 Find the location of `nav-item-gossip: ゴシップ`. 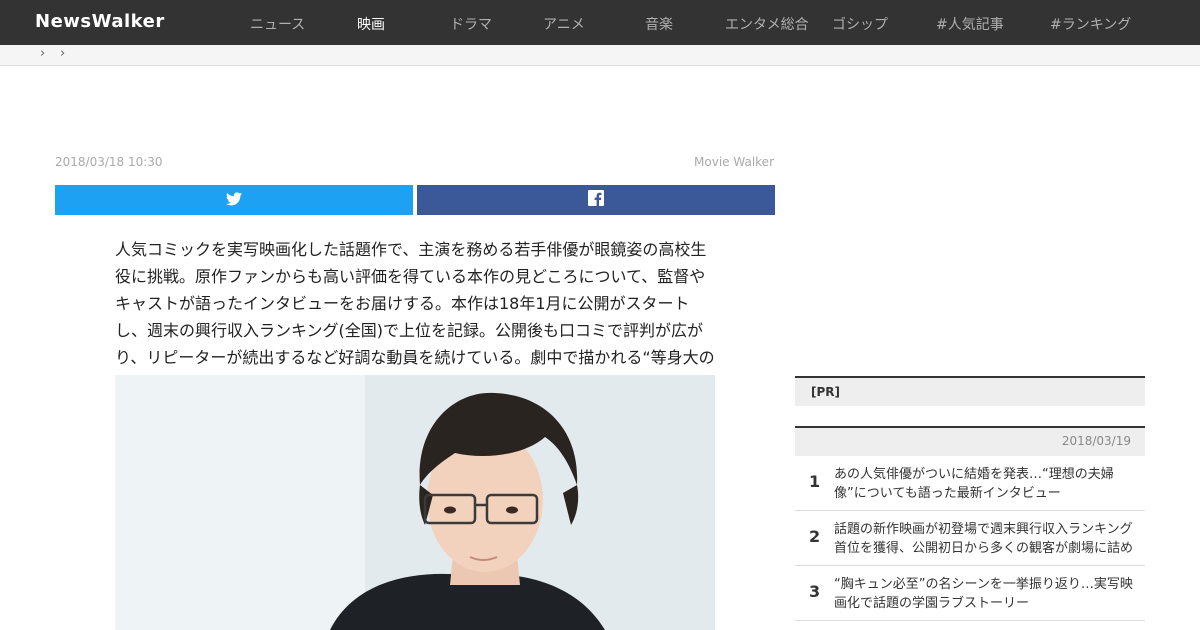

nav-item-gossip: ゴシップ is located at coordinates (860, 24).